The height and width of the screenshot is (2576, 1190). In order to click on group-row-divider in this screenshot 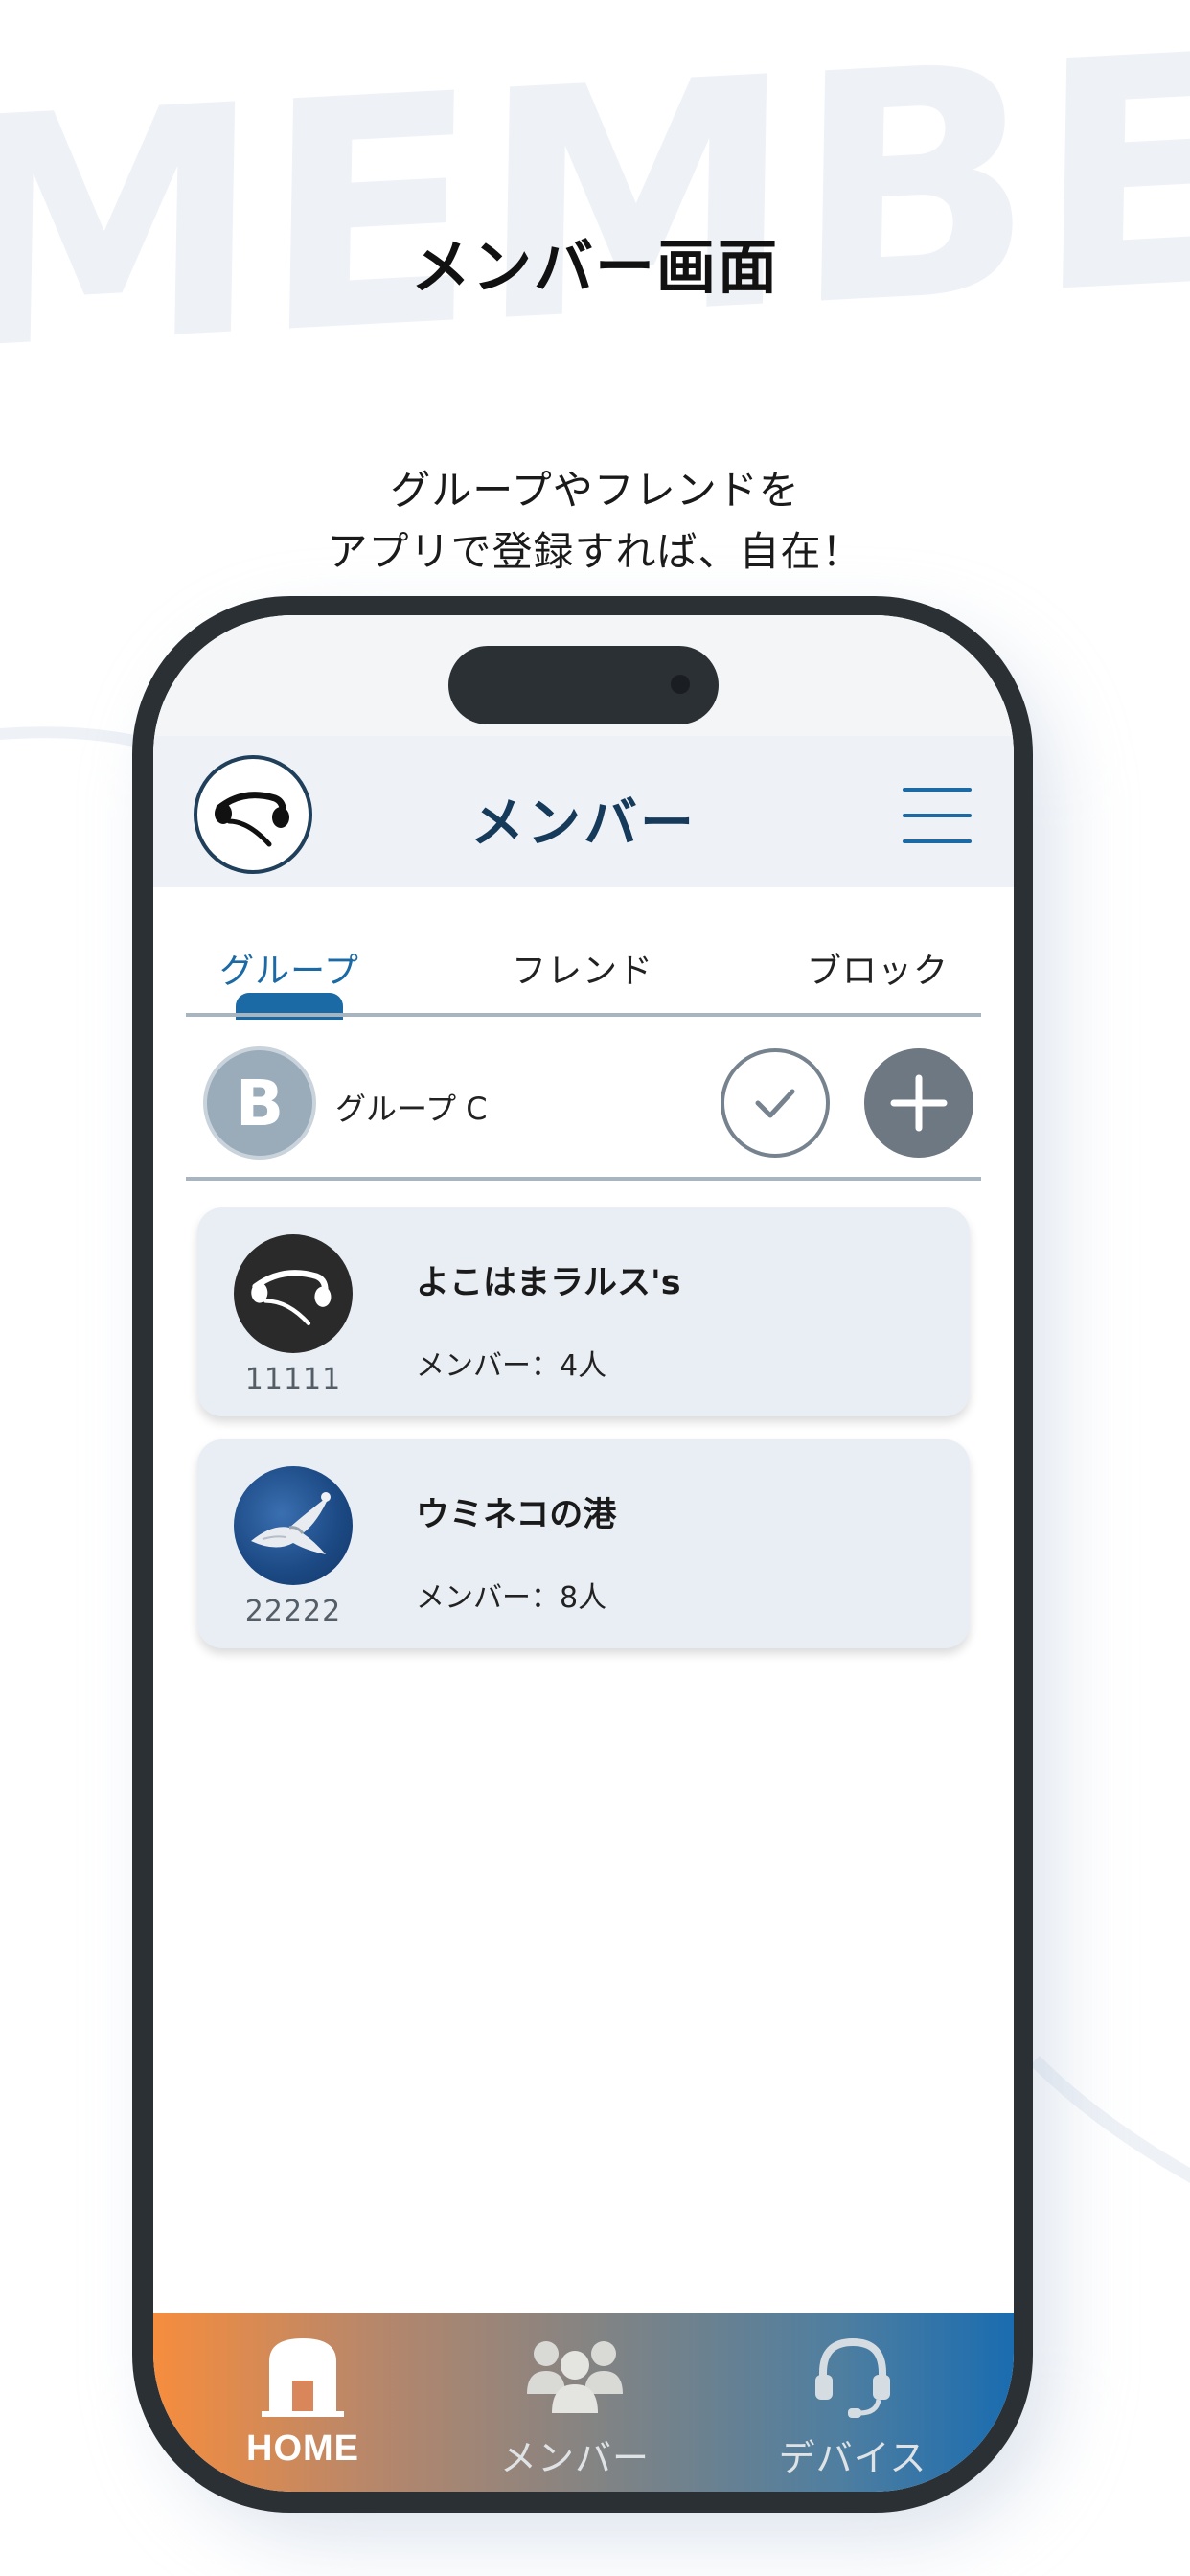, I will do `click(584, 1179)`.